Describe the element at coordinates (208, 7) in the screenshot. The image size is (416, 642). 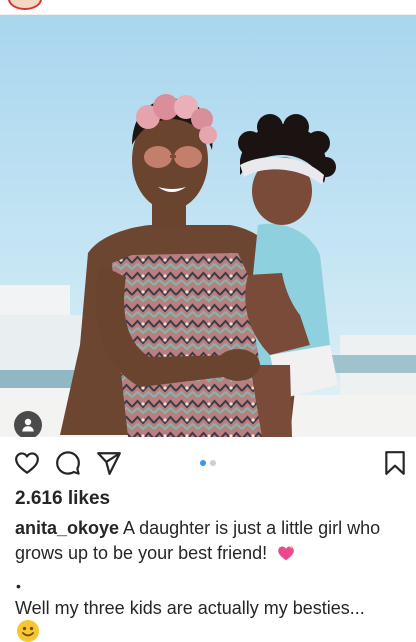
I see `feed-top-bar` at that location.